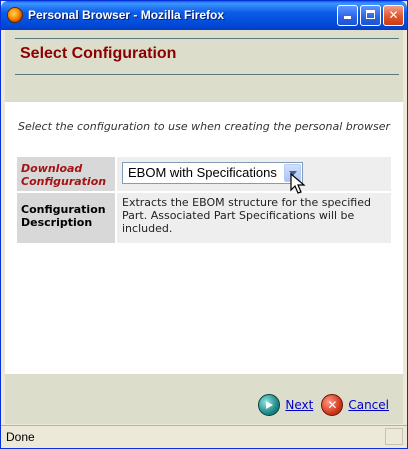 This screenshot has width=408, height=449. I want to click on minimize-button, so click(347, 15).